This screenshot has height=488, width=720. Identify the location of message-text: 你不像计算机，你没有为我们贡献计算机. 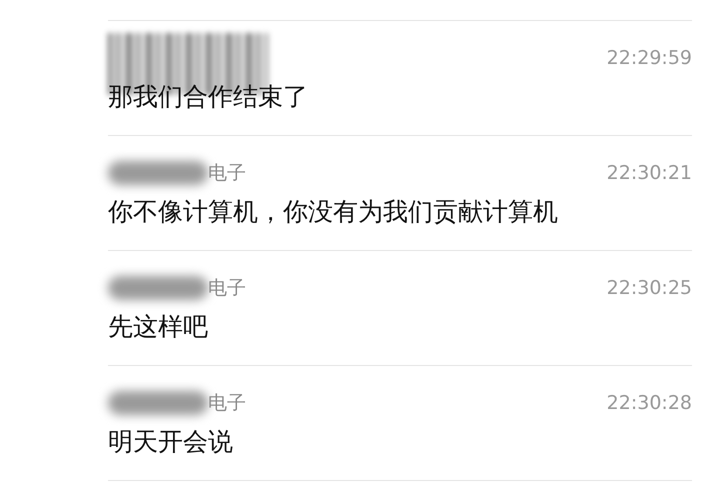
(333, 212).